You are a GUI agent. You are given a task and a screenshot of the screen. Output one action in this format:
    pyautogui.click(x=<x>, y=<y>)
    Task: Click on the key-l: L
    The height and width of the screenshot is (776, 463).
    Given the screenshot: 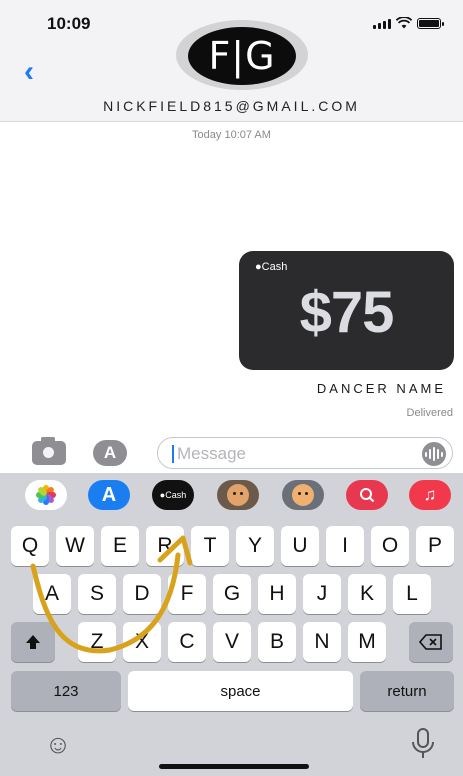 What is the action you would take?
    pyautogui.click(x=412, y=594)
    